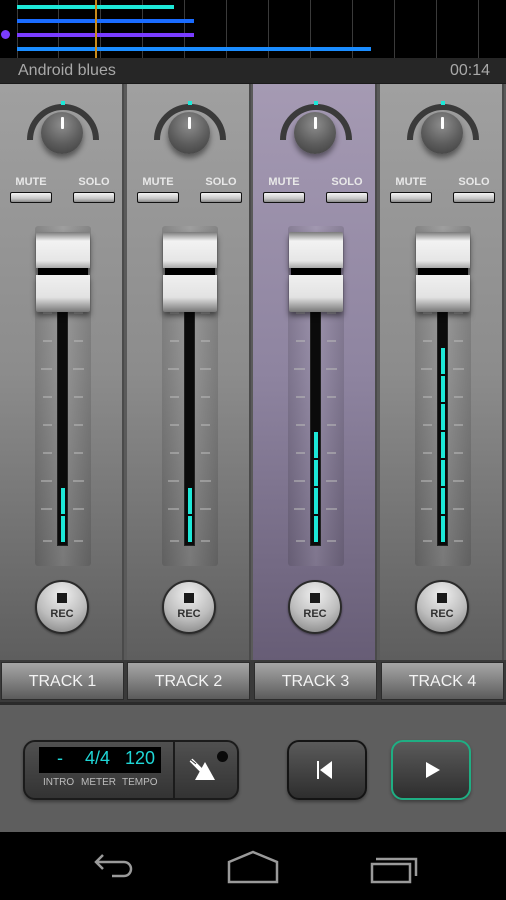  I want to click on lcd-display: - 4/4 120, so click(100, 760).